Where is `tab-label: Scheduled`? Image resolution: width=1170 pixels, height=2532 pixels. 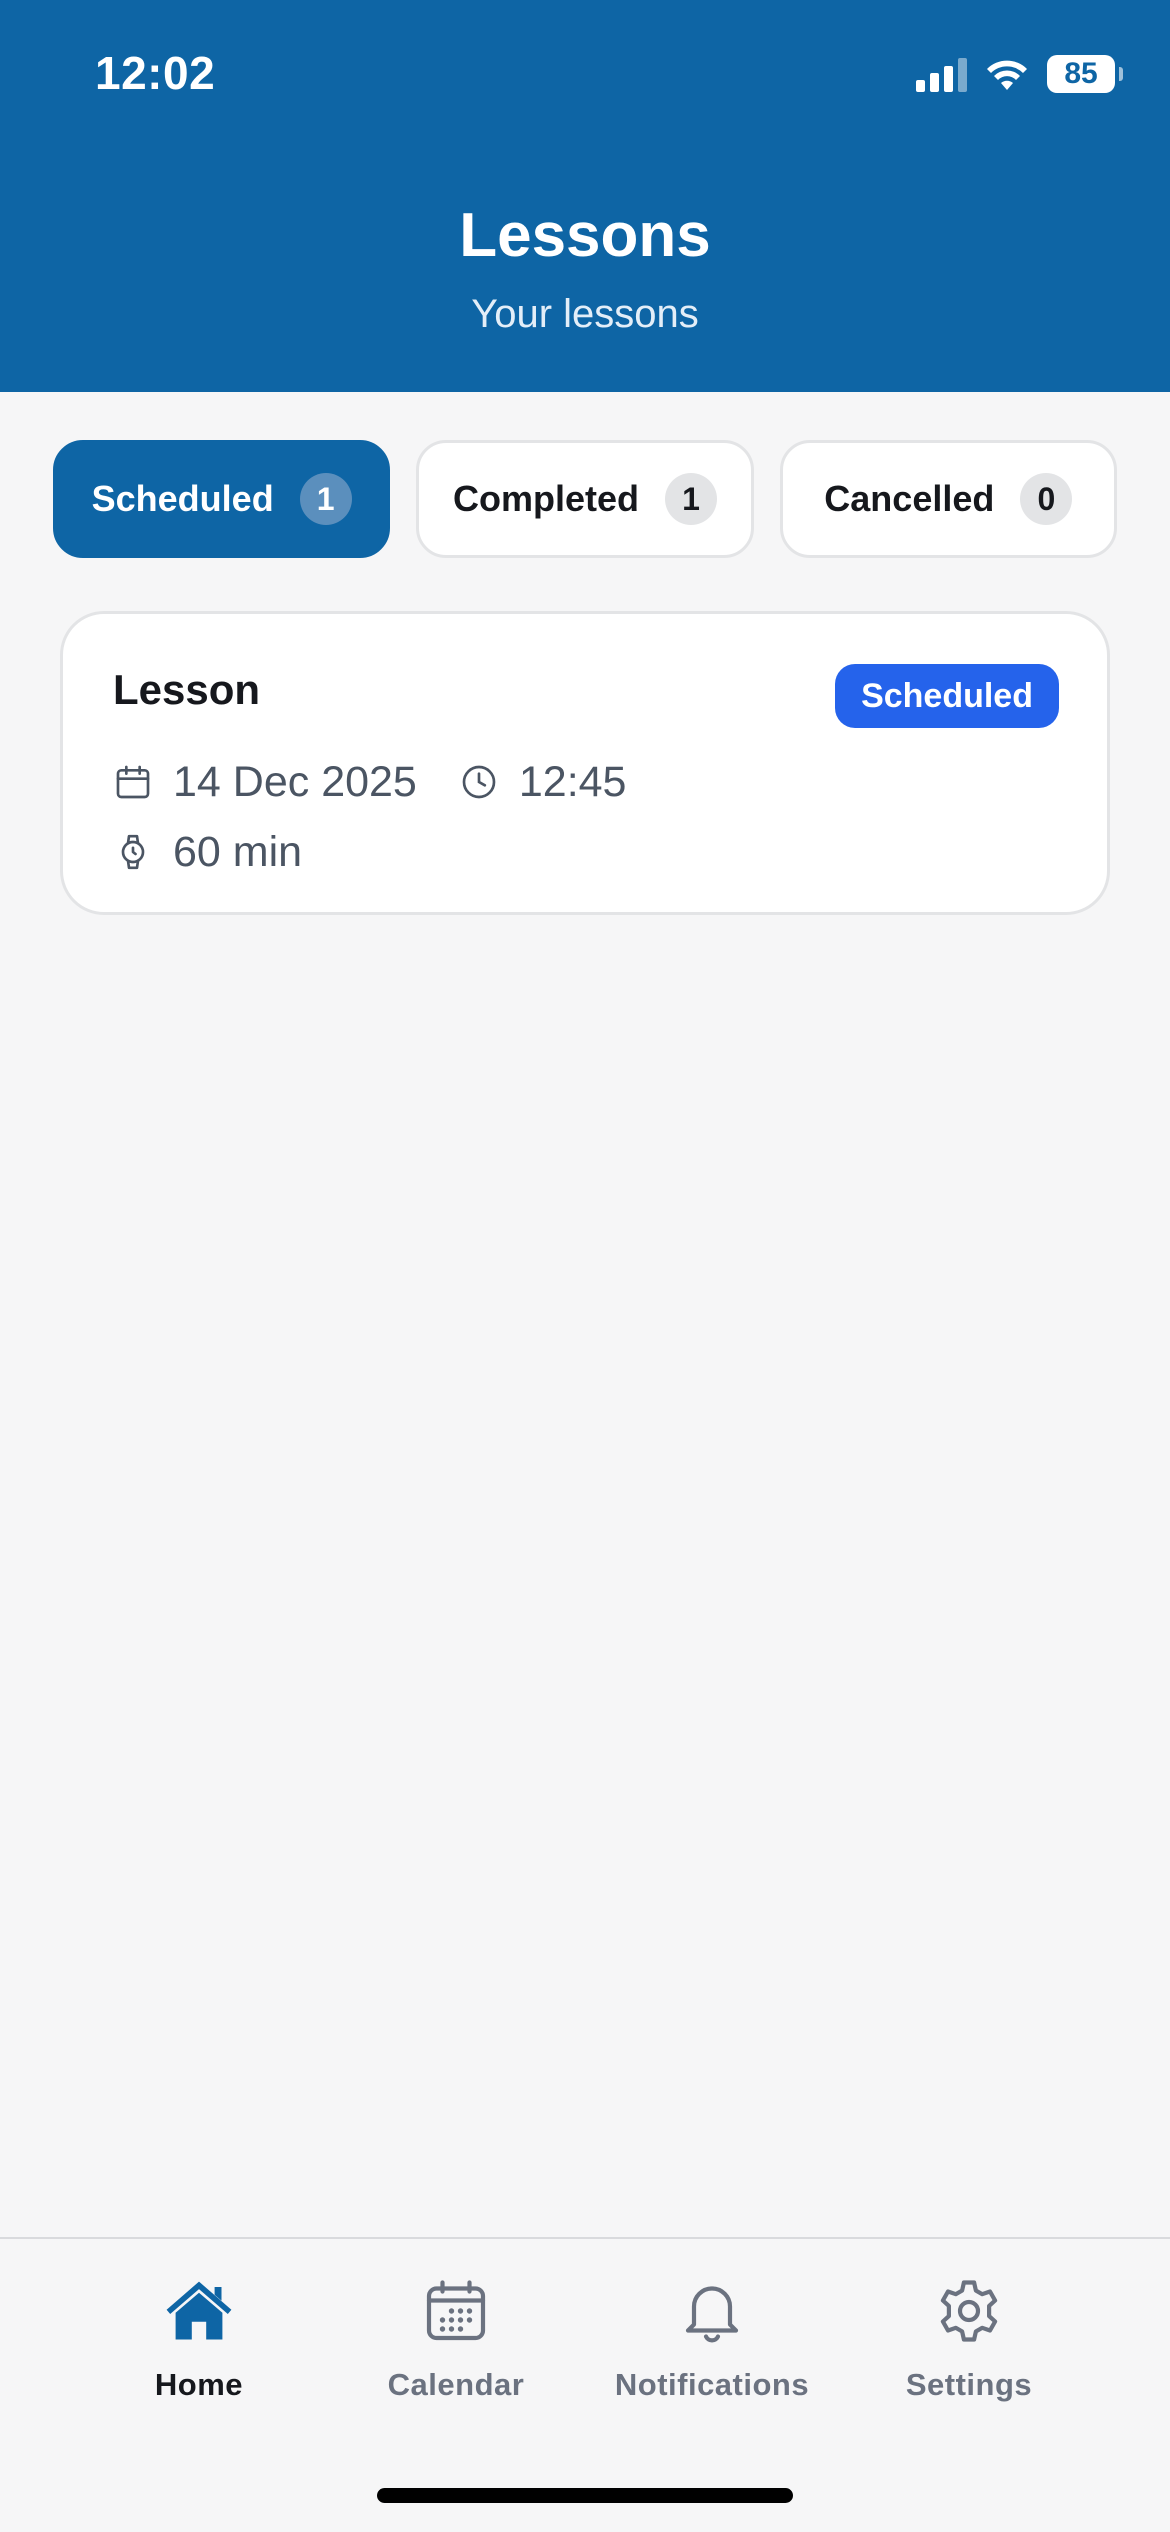 tab-label: Scheduled is located at coordinates (182, 498).